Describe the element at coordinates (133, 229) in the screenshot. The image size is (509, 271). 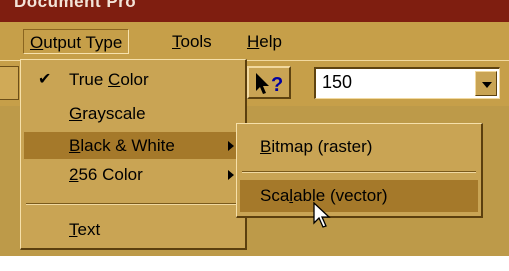
I see `menu-item-text: Text` at that location.